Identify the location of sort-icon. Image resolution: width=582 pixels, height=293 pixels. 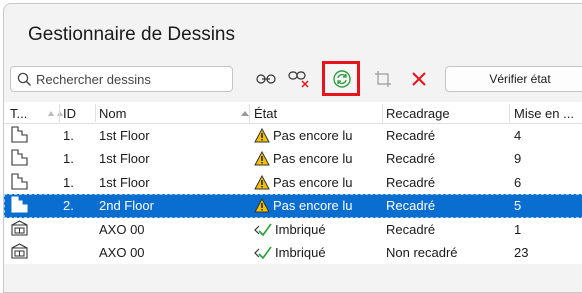
(55, 113).